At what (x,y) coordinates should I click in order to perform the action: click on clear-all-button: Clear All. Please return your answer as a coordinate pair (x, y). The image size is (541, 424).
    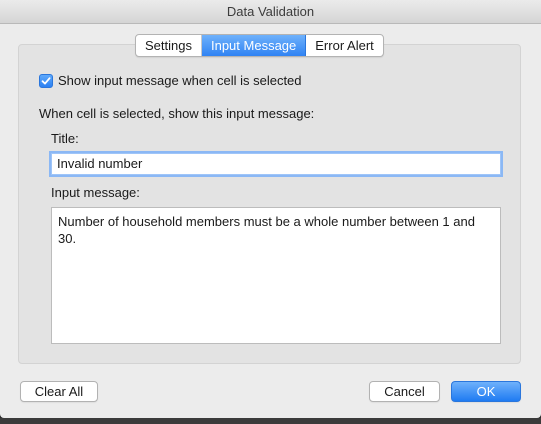
    Looking at the image, I should click on (59, 391).